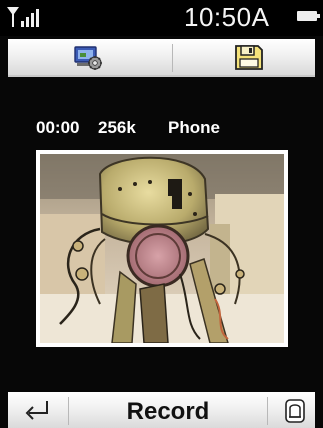 Image resolution: width=323 pixels, height=428 pixels. What do you see at coordinates (68, 411) in the screenshot?
I see `softkey-divider-left` at bounding box center [68, 411].